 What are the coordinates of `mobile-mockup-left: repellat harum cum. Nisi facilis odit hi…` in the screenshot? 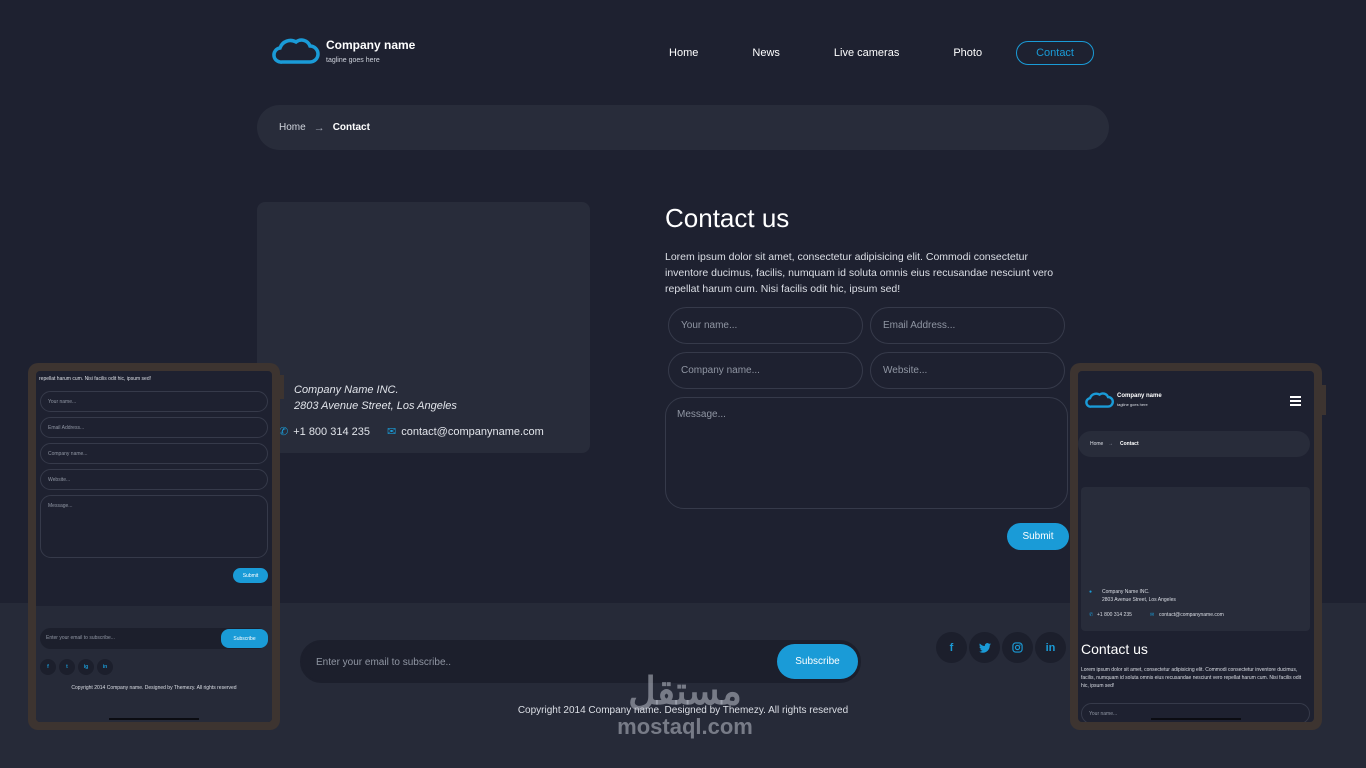 It's located at (156, 546).